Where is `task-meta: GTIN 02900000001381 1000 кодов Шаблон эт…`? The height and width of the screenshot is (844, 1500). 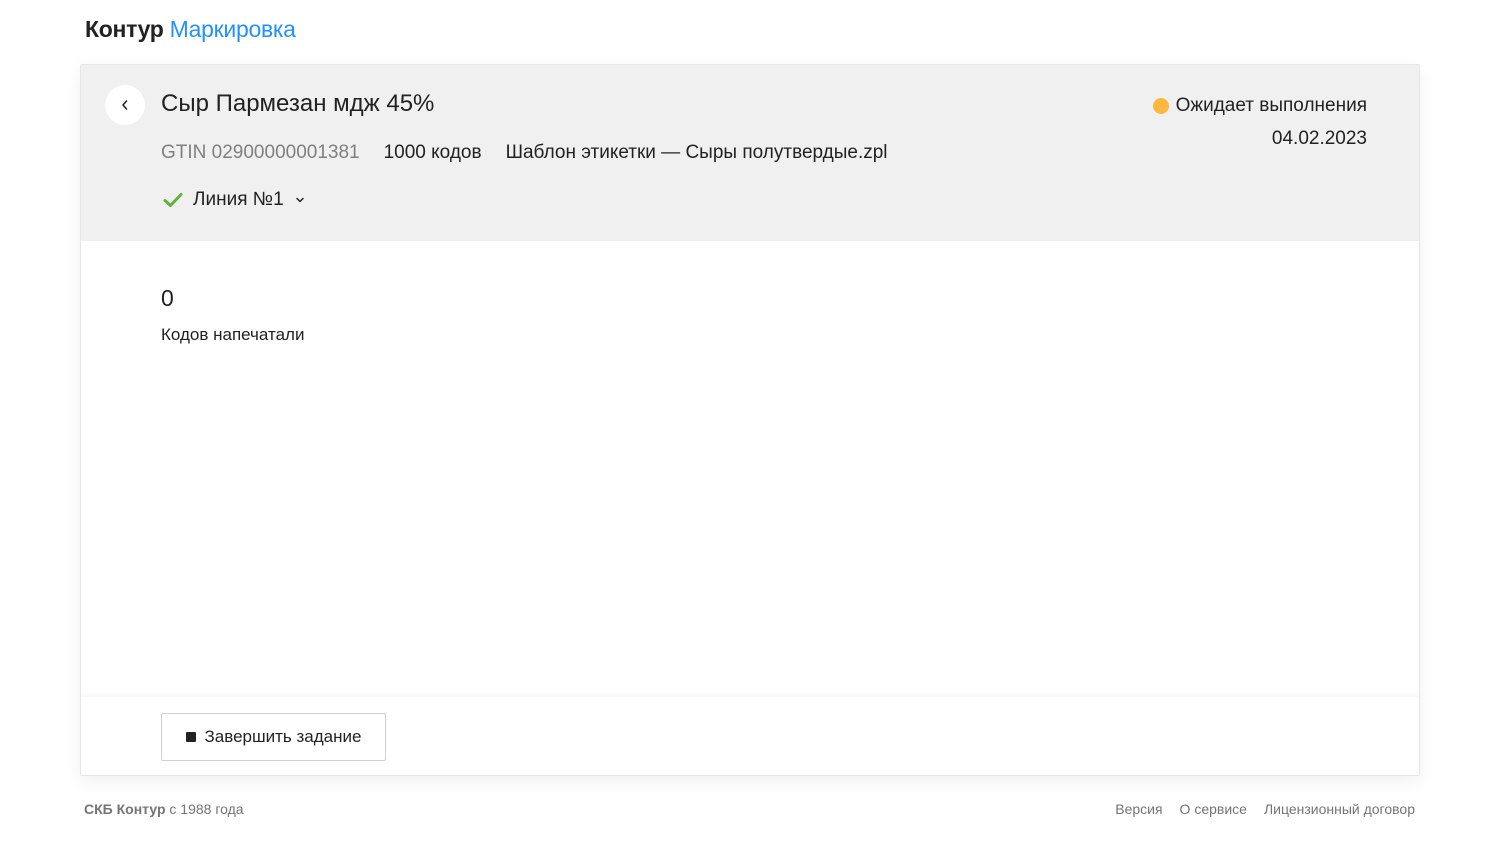
task-meta: GTIN 02900000001381 1000 кодов Шаблон эт… is located at coordinates (524, 153).